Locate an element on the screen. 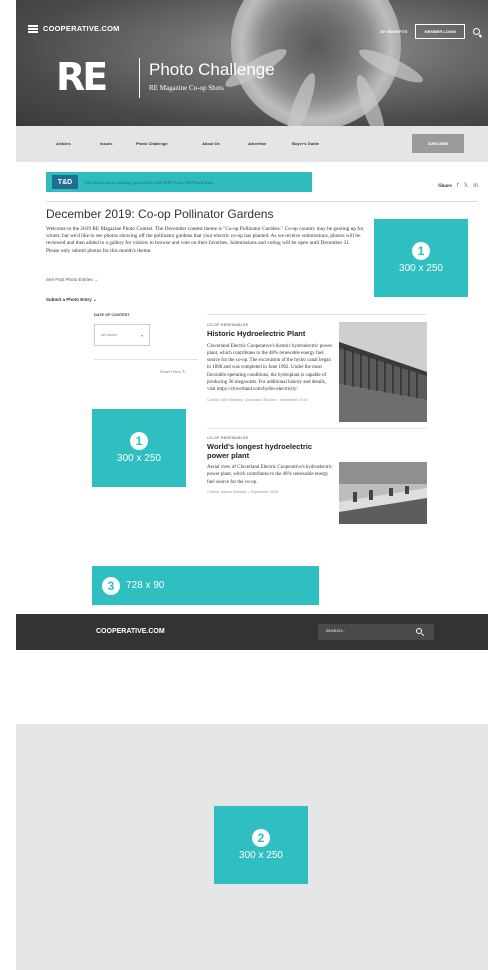 The width and height of the screenshot is (488, 970). brand: COOPERATIVE.COM is located at coordinates (74, 28).